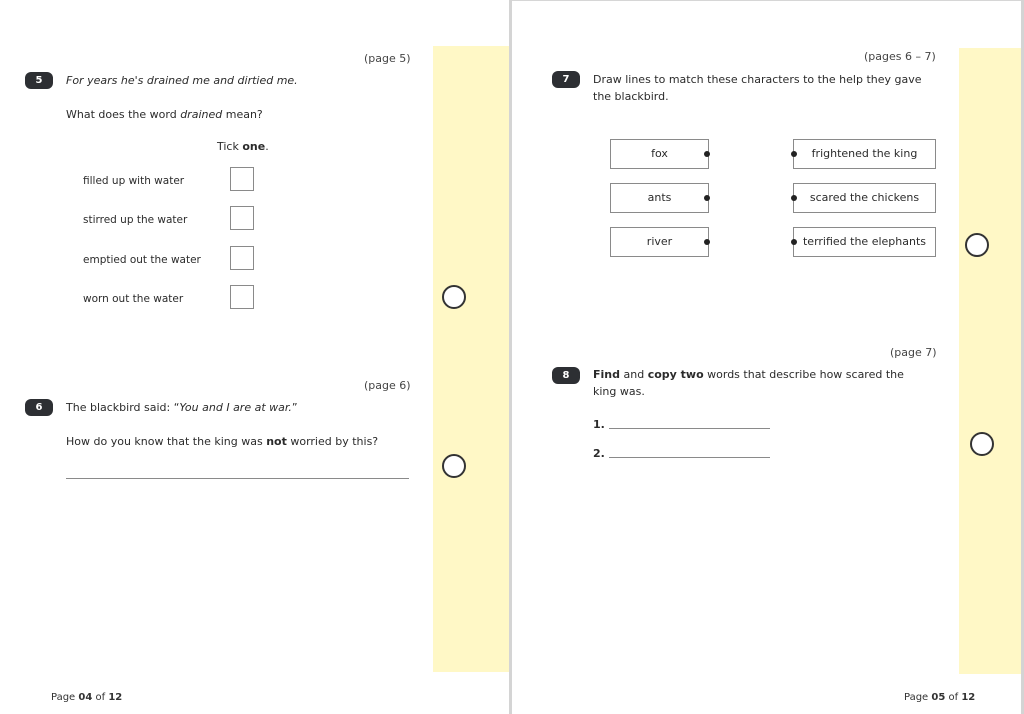 The width and height of the screenshot is (1024, 714). I want to click on q5-instruction: Tick one., so click(243, 146).